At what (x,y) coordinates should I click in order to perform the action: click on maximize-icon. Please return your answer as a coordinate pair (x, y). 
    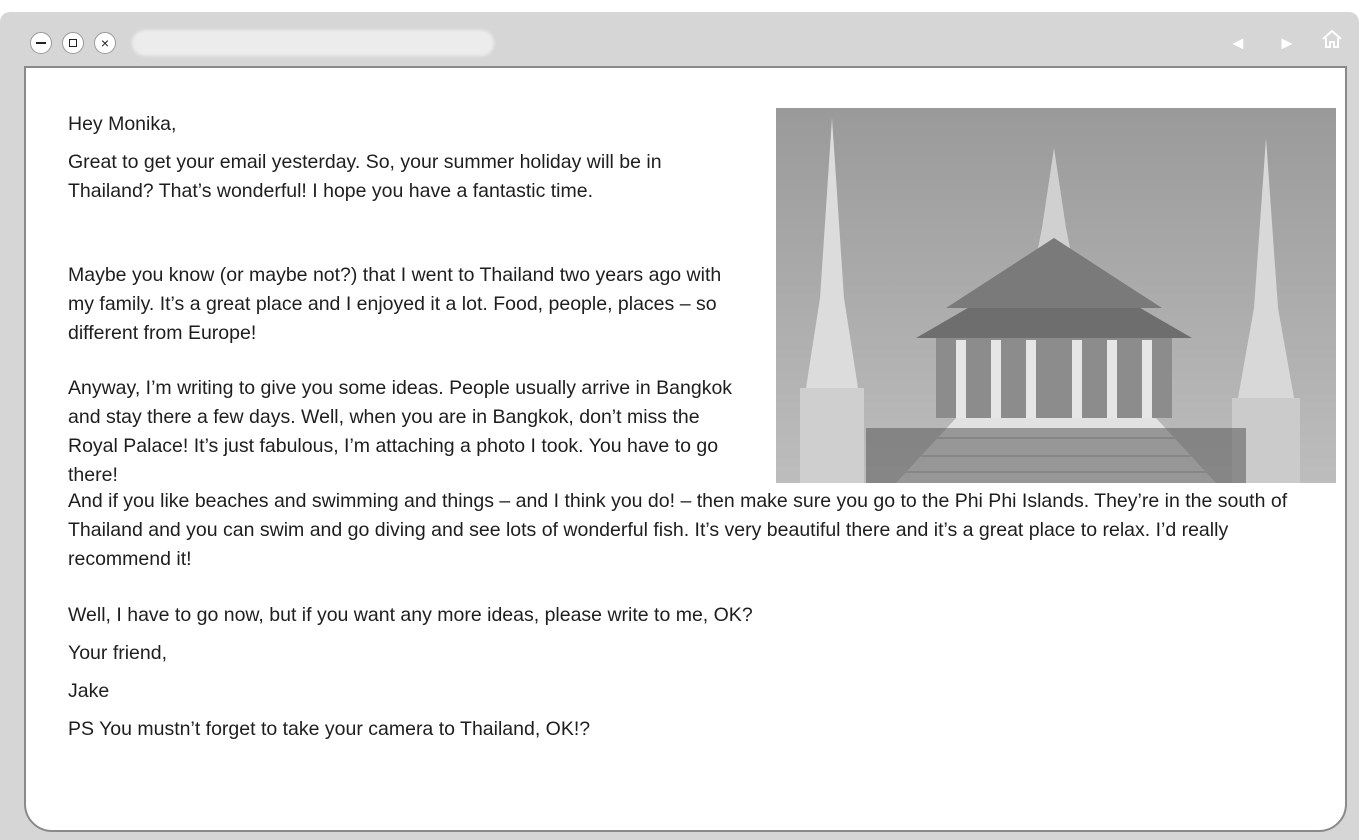
    Looking at the image, I should click on (73, 43).